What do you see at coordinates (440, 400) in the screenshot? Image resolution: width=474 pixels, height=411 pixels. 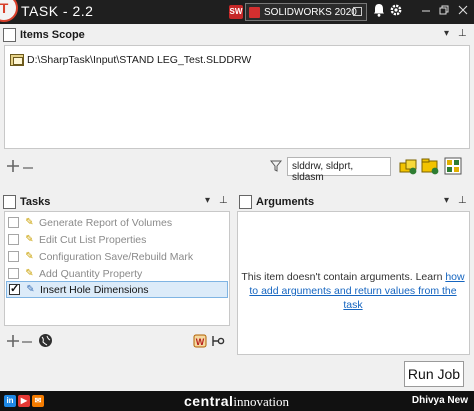 I see `user-name: Dhivya New` at bounding box center [440, 400].